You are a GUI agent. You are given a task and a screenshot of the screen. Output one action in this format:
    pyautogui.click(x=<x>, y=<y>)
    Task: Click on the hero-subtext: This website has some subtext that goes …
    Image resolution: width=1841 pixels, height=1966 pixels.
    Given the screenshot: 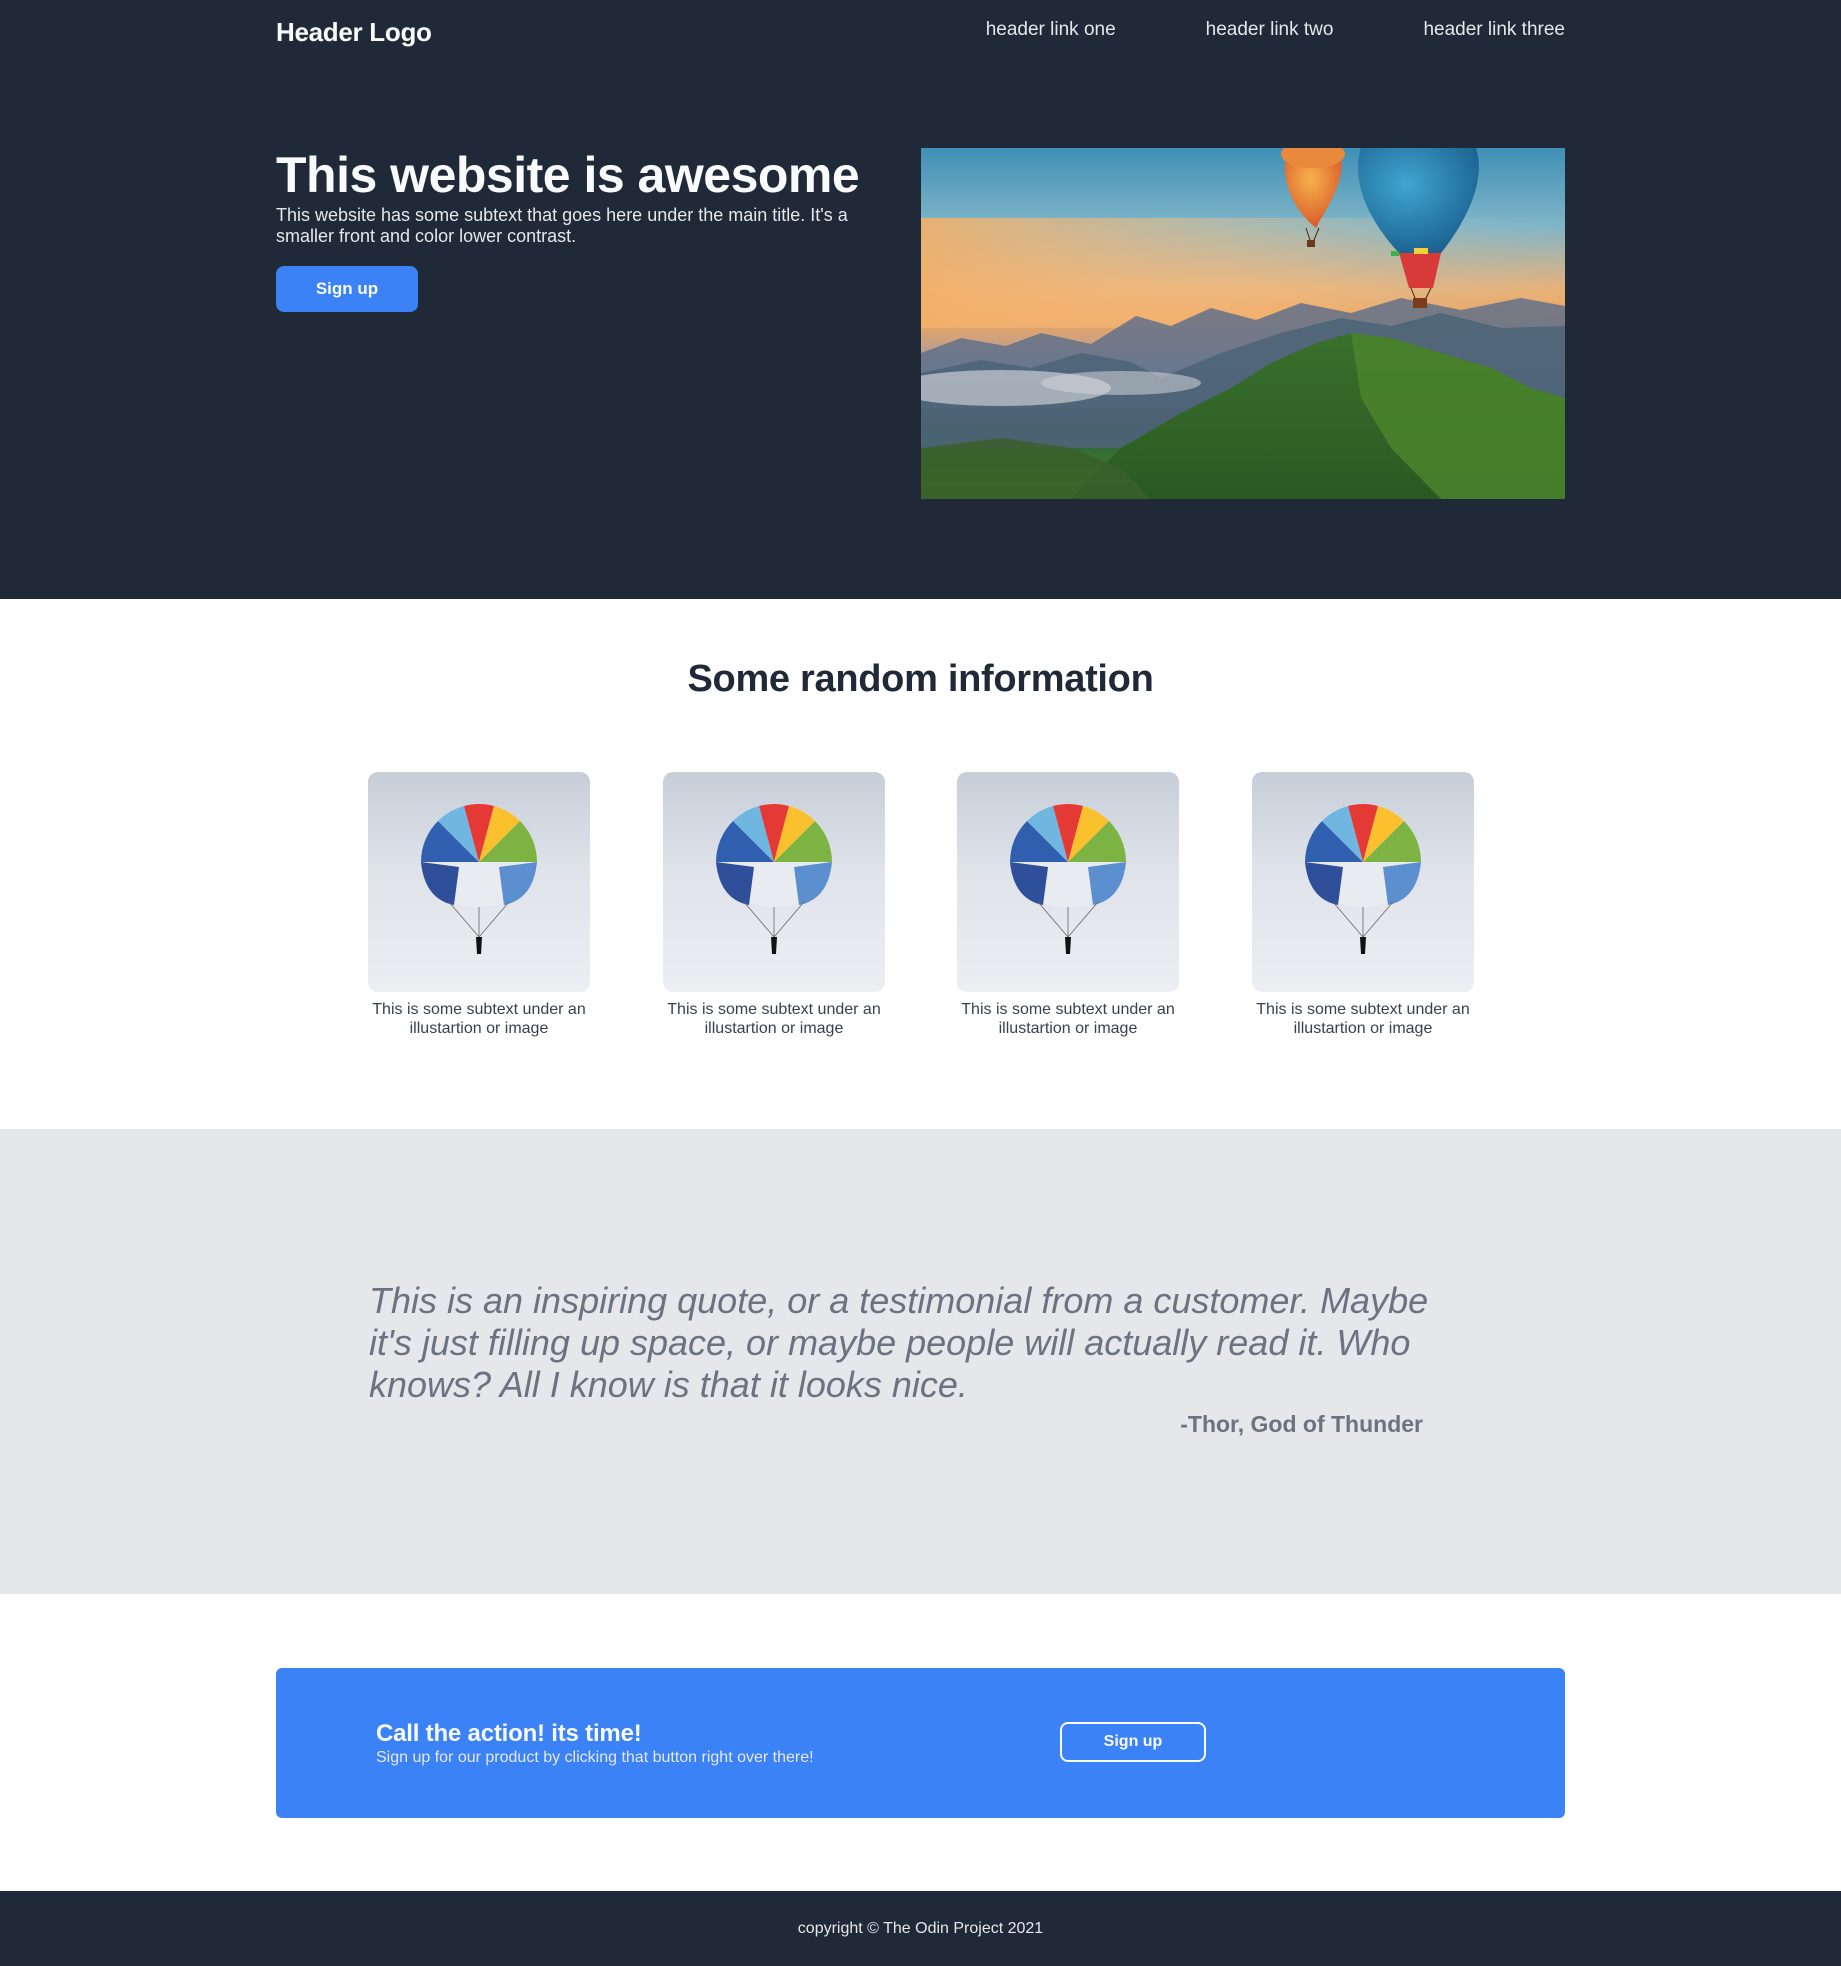 What is the action you would take?
    pyautogui.click(x=562, y=225)
    